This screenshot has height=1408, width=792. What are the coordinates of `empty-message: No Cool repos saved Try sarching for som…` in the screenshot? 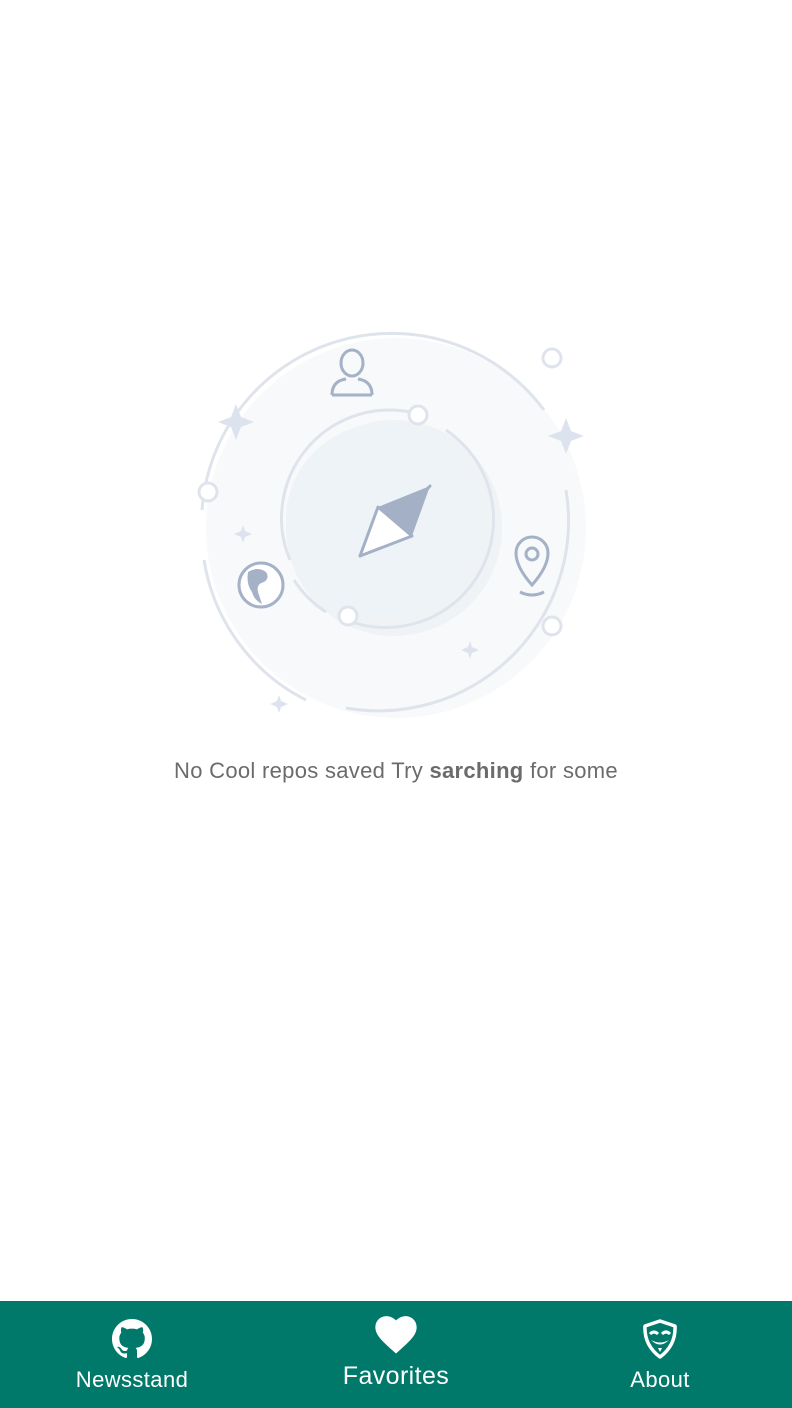 It's located at (396, 771).